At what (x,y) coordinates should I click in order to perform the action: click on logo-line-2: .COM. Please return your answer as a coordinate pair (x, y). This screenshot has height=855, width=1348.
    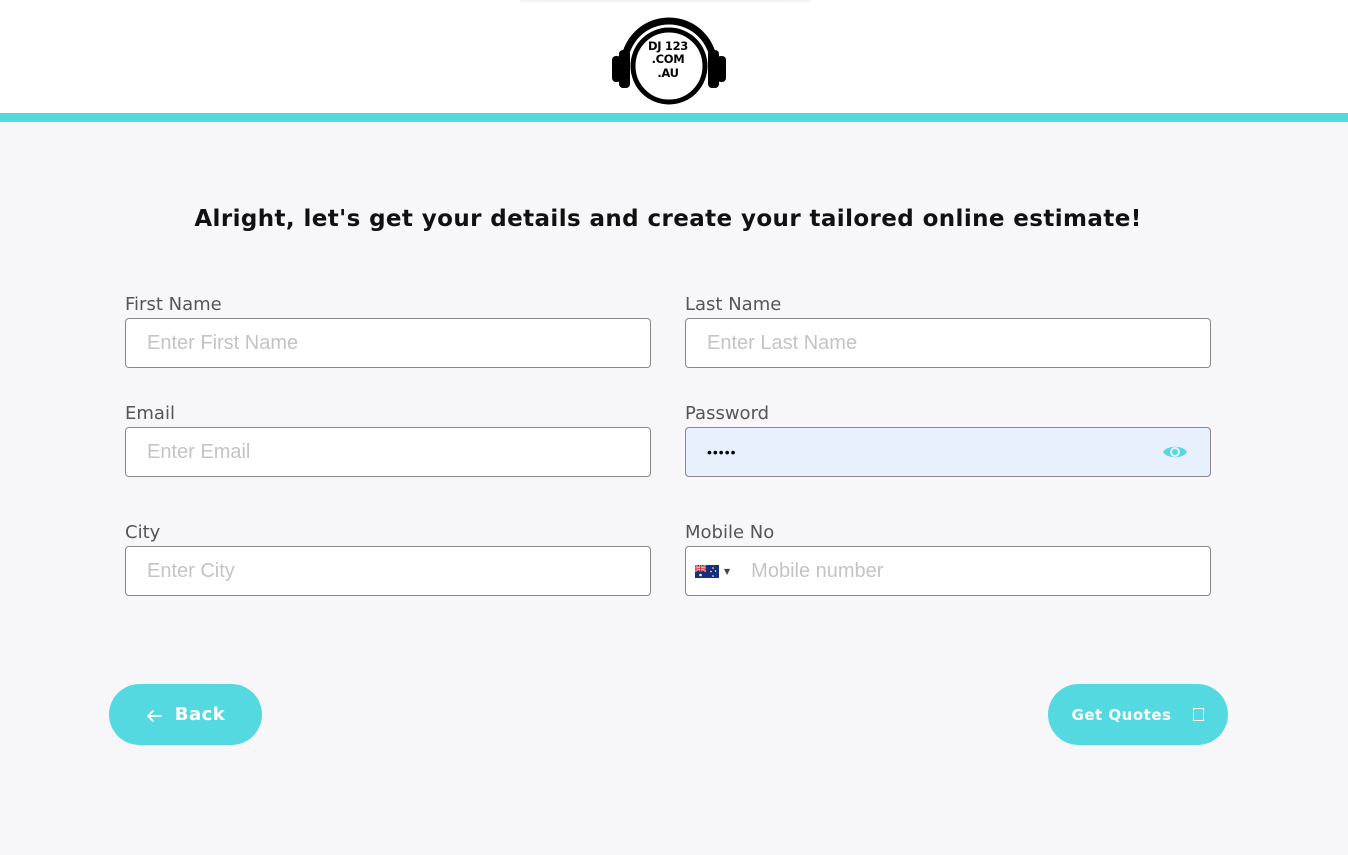
    Looking at the image, I should click on (668, 59).